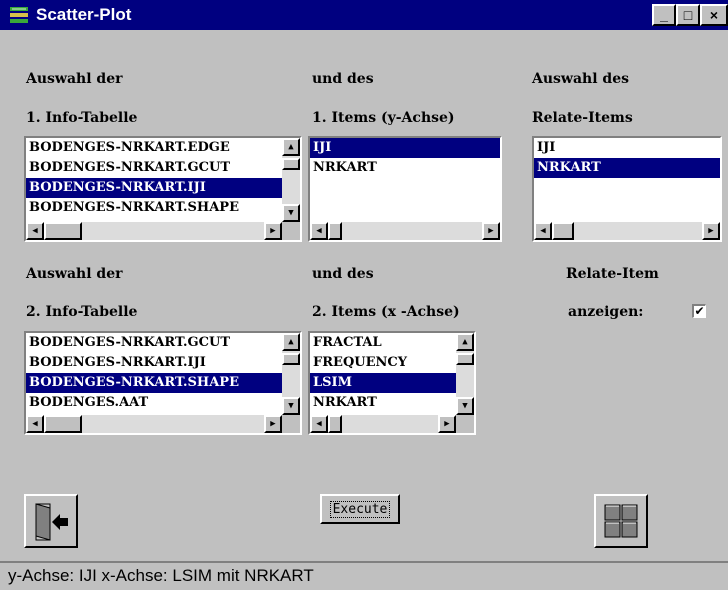 The image size is (728, 590). I want to click on list-item: BODENGES-NRKART.IJI, so click(154, 363).